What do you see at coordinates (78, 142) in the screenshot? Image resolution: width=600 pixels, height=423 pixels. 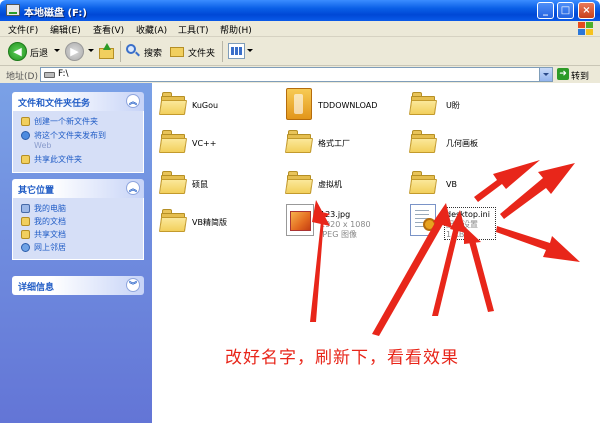 I see `file-tasks-body: 创建一个新文件夹 将这个文件夹发布到 Web 共享此文件夹` at bounding box center [78, 142].